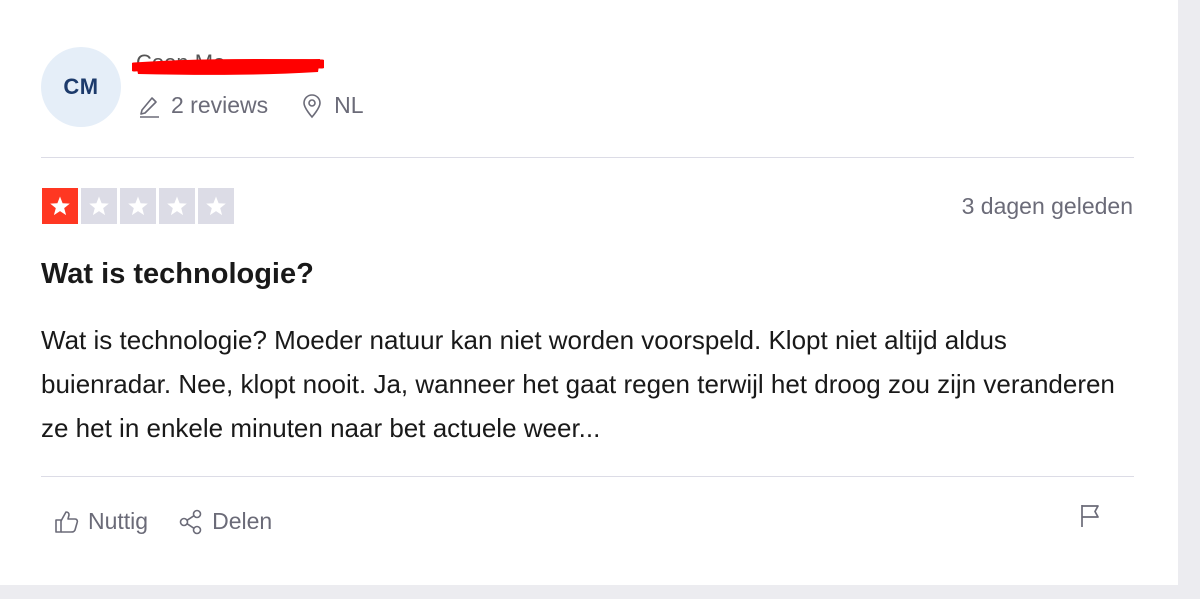  Describe the element at coordinates (1047, 206) in the screenshot. I see `review-date: 3 dagen geleden` at that location.